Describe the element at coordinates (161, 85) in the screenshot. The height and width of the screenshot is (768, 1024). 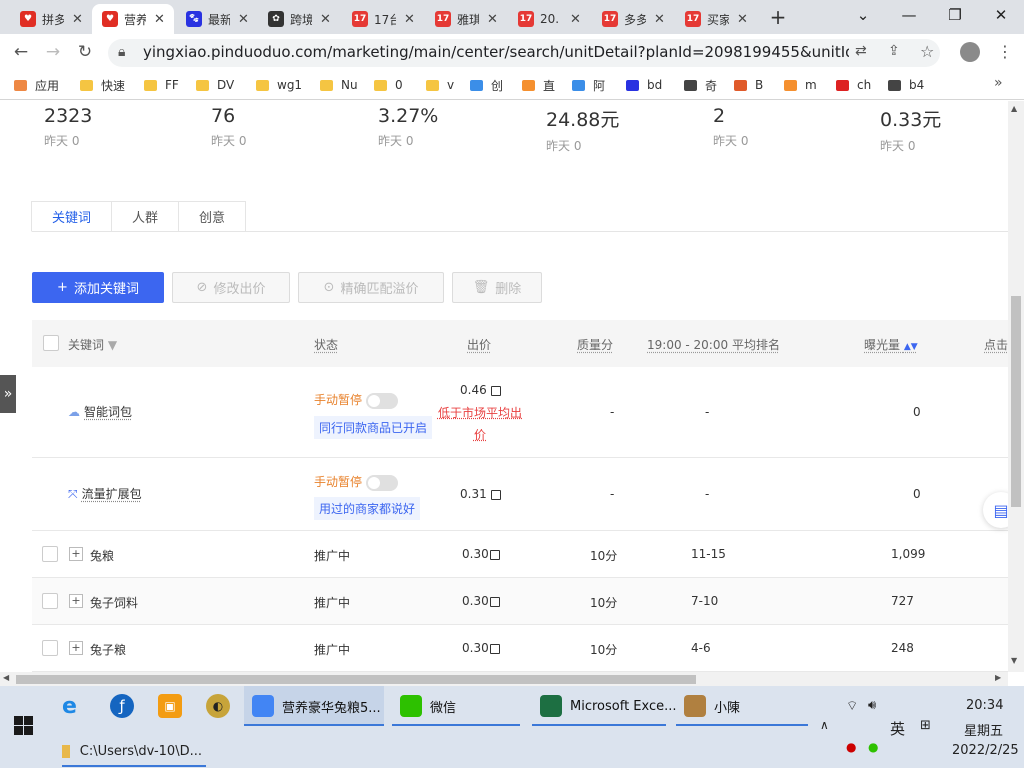
I see `bookmark-item: FF` at that location.